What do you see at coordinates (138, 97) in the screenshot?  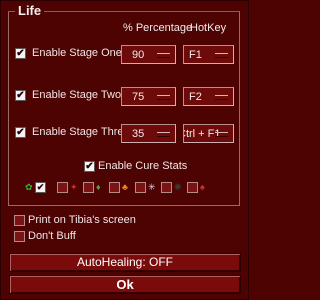 I see `stage-two-percentage-value: 75` at bounding box center [138, 97].